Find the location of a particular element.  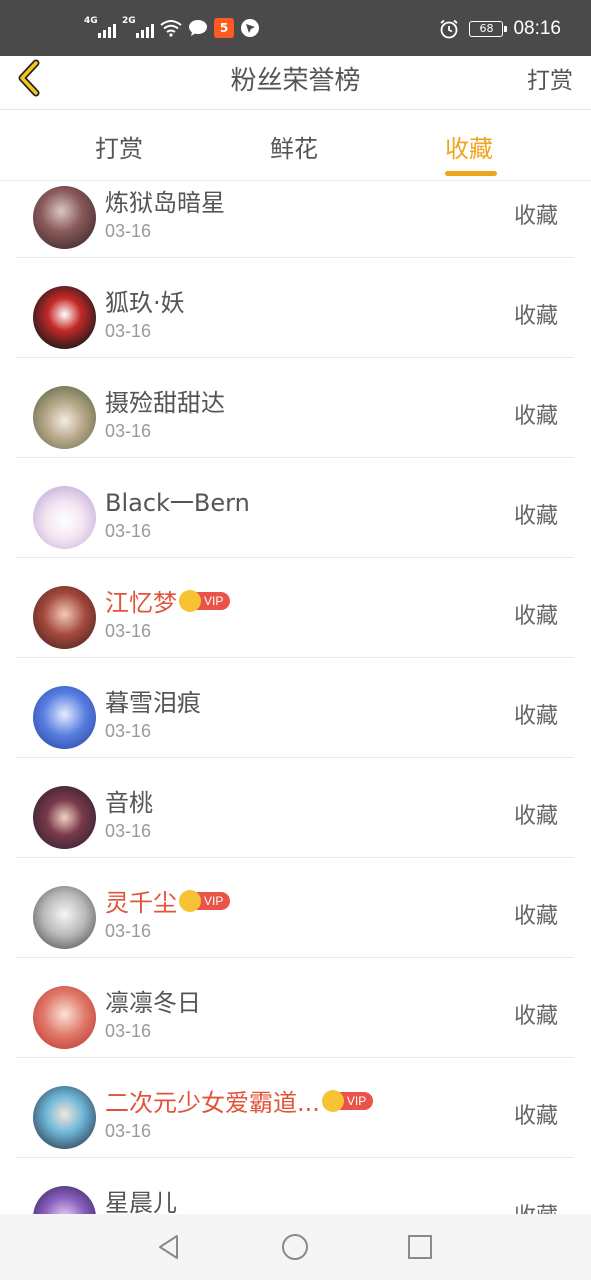

circle-home-icon is located at coordinates (295, 1247).